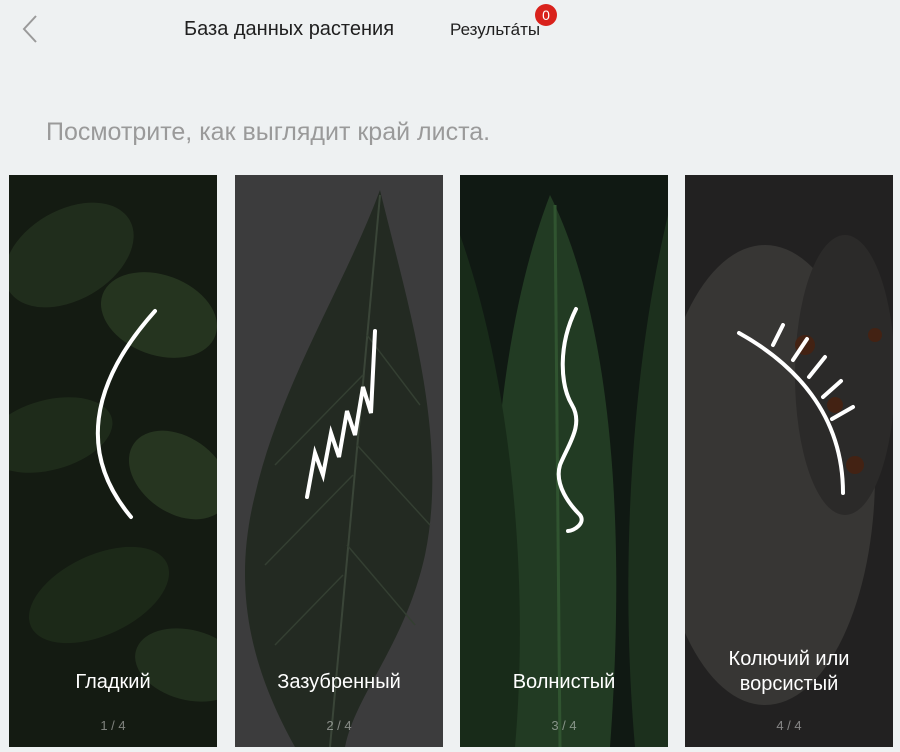 The height and width of the screenshot is (752, 900). Describe the element at coordinates (564, 682) in the screenshot. I see `card-label-wavy: Волнистый` at that location.